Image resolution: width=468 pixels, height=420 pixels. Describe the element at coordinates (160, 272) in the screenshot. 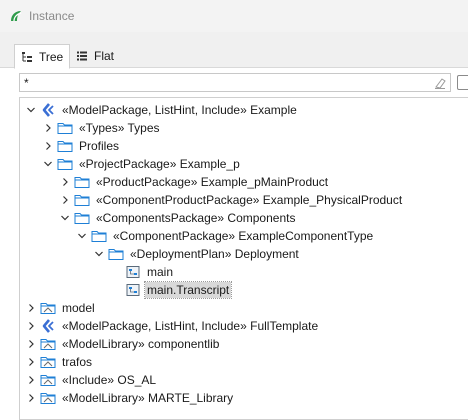

I see `tree-item-label: main` at that location.